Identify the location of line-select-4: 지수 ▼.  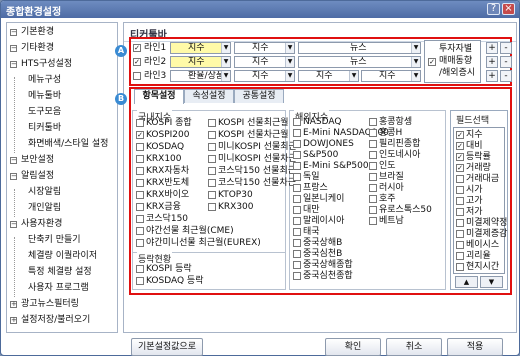
(391, 76).